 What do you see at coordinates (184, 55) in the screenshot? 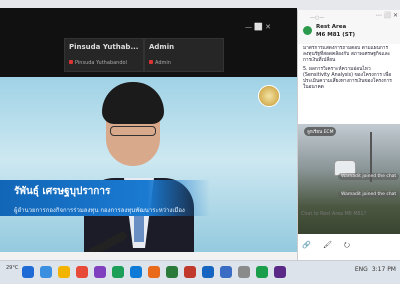
I see `participant-tile-admin: Admin Admin` at bounding box center [184, 55].